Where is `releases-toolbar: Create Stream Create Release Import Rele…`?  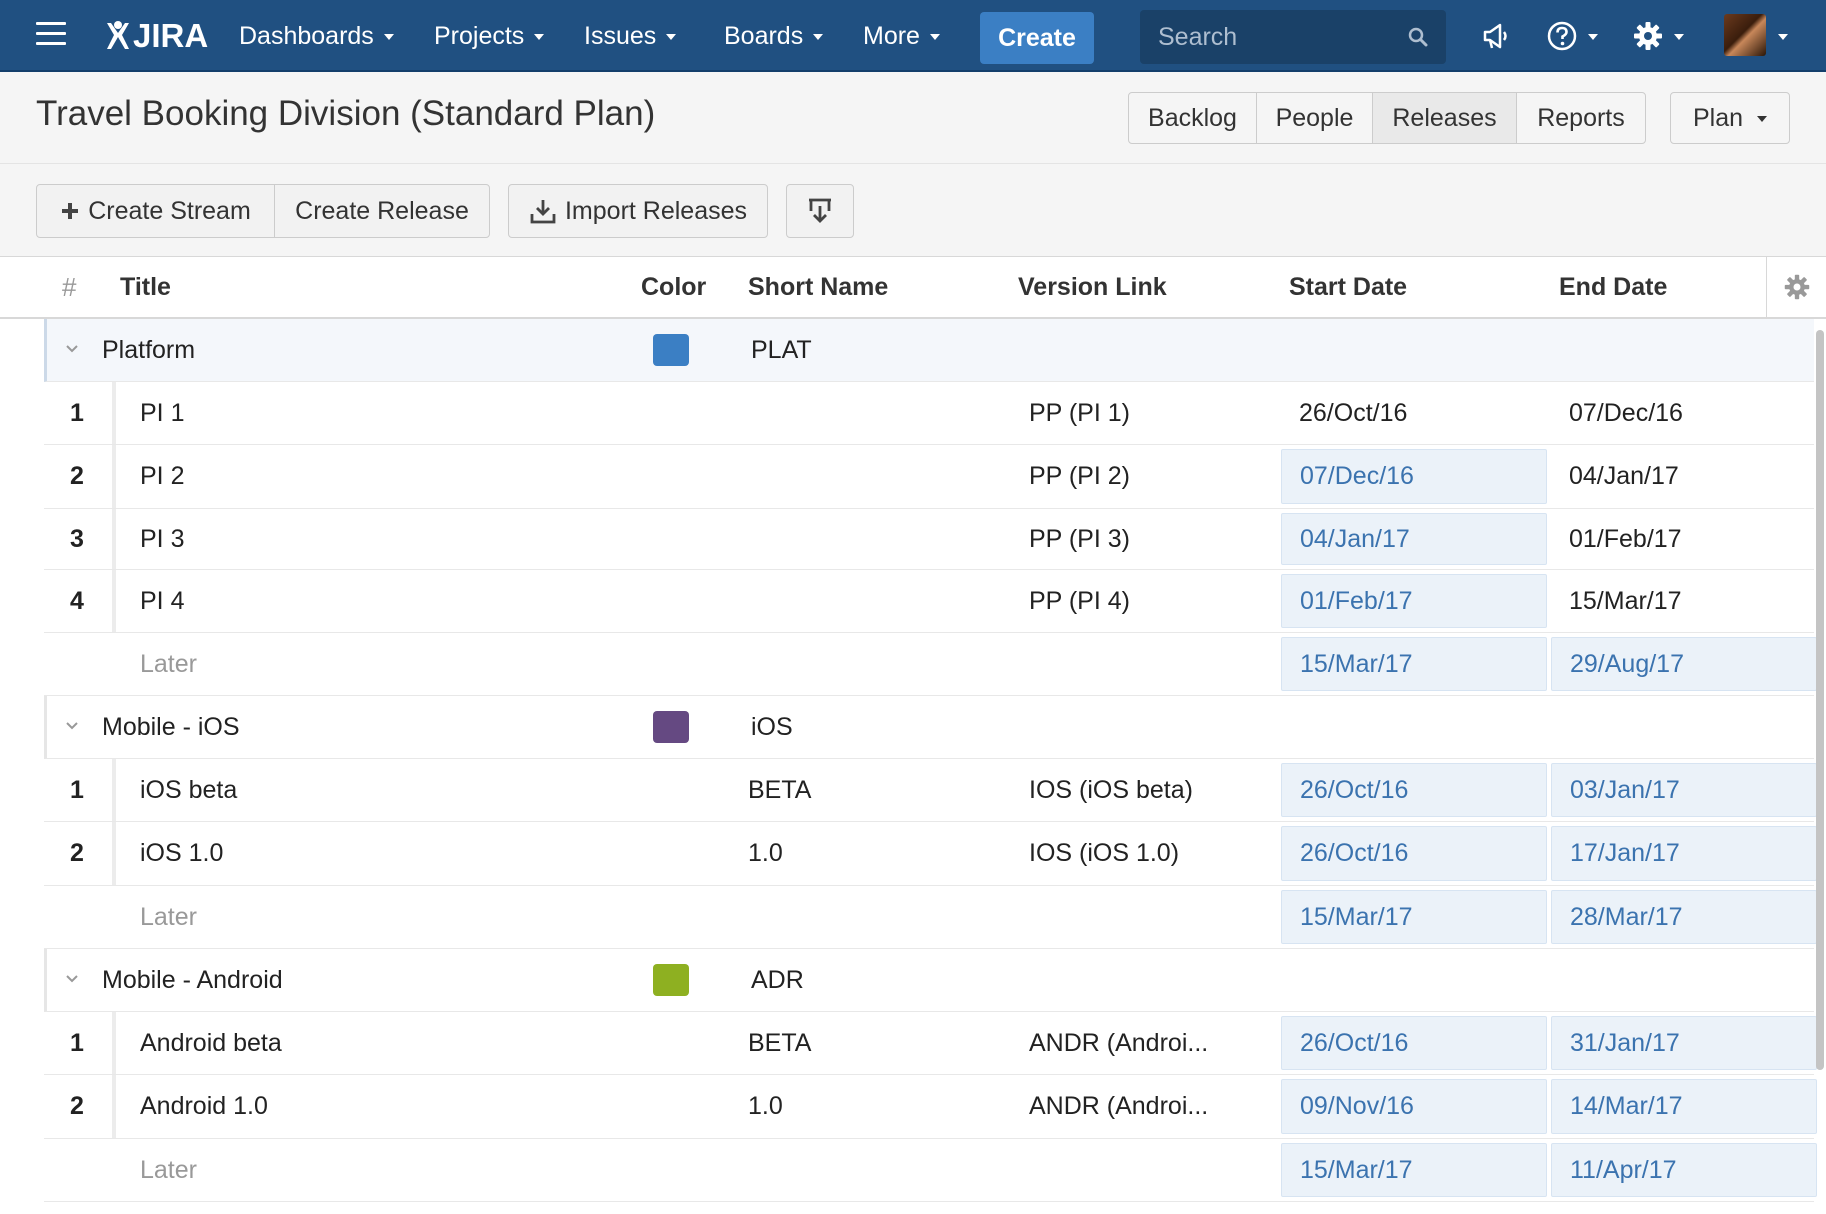
releases-toolbar: Create Stream Create Release Import Rele… is located at coordinates (913, 210).